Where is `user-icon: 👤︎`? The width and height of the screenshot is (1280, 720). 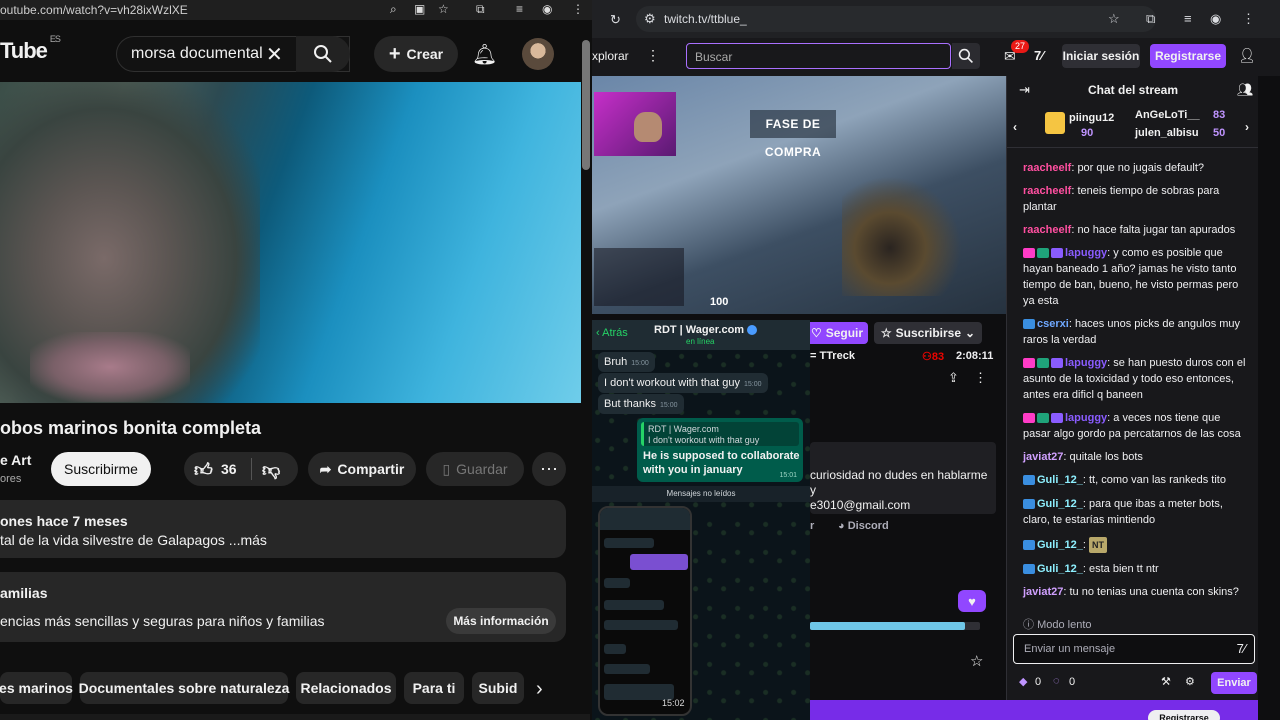 user-icon: 👤︎ is located at coordinates (1247, 55).